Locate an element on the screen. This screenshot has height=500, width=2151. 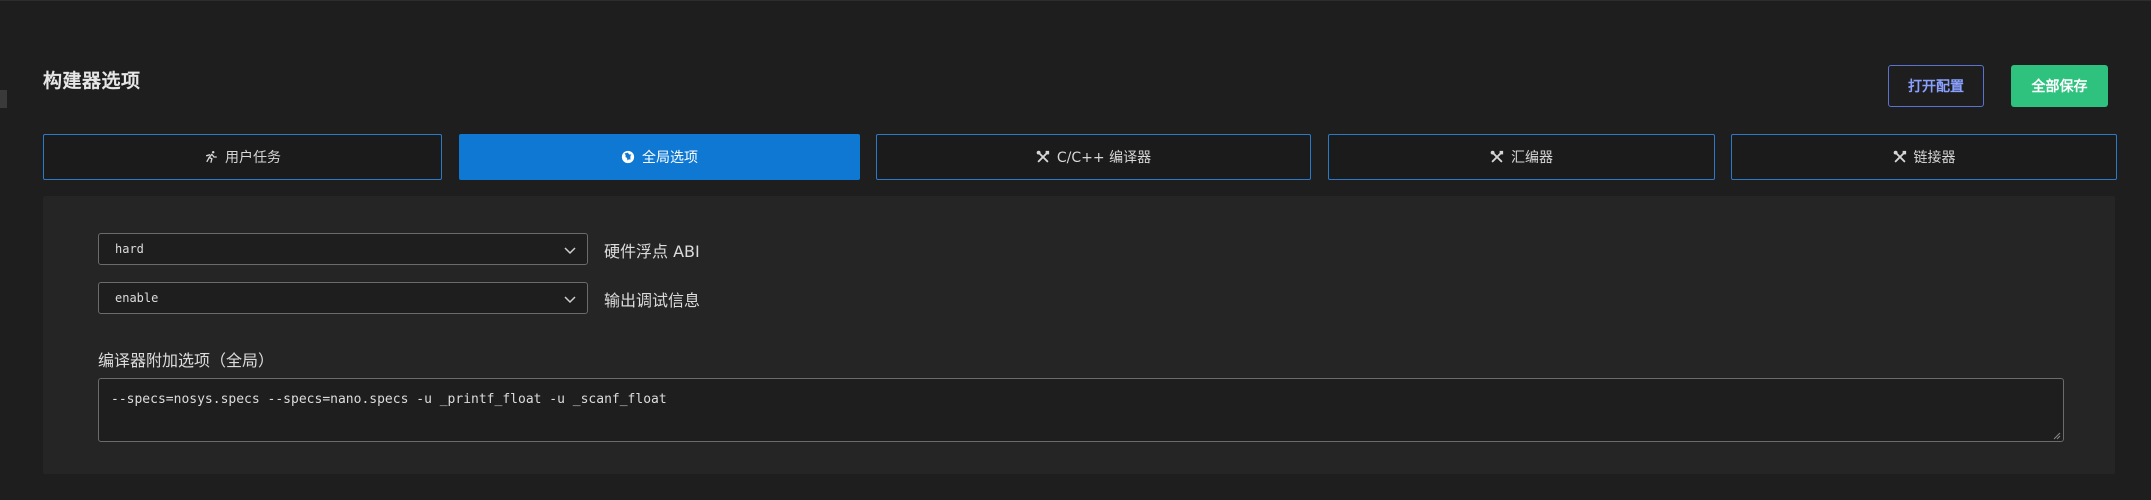
tab-label: 用户任务 is located at coordinates (253, 158).